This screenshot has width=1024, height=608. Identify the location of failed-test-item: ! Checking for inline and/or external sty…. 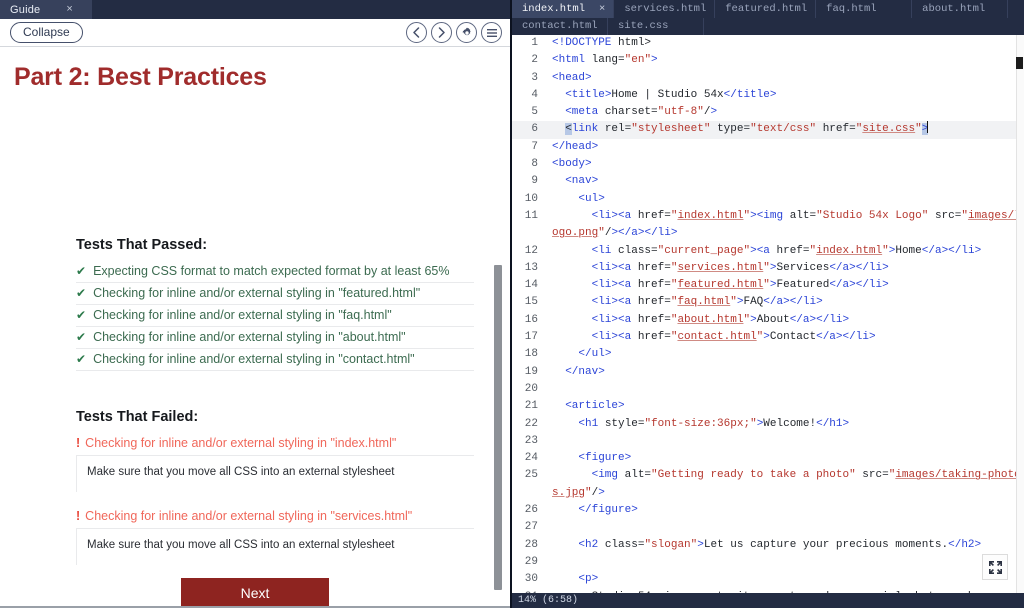
(275, 535).